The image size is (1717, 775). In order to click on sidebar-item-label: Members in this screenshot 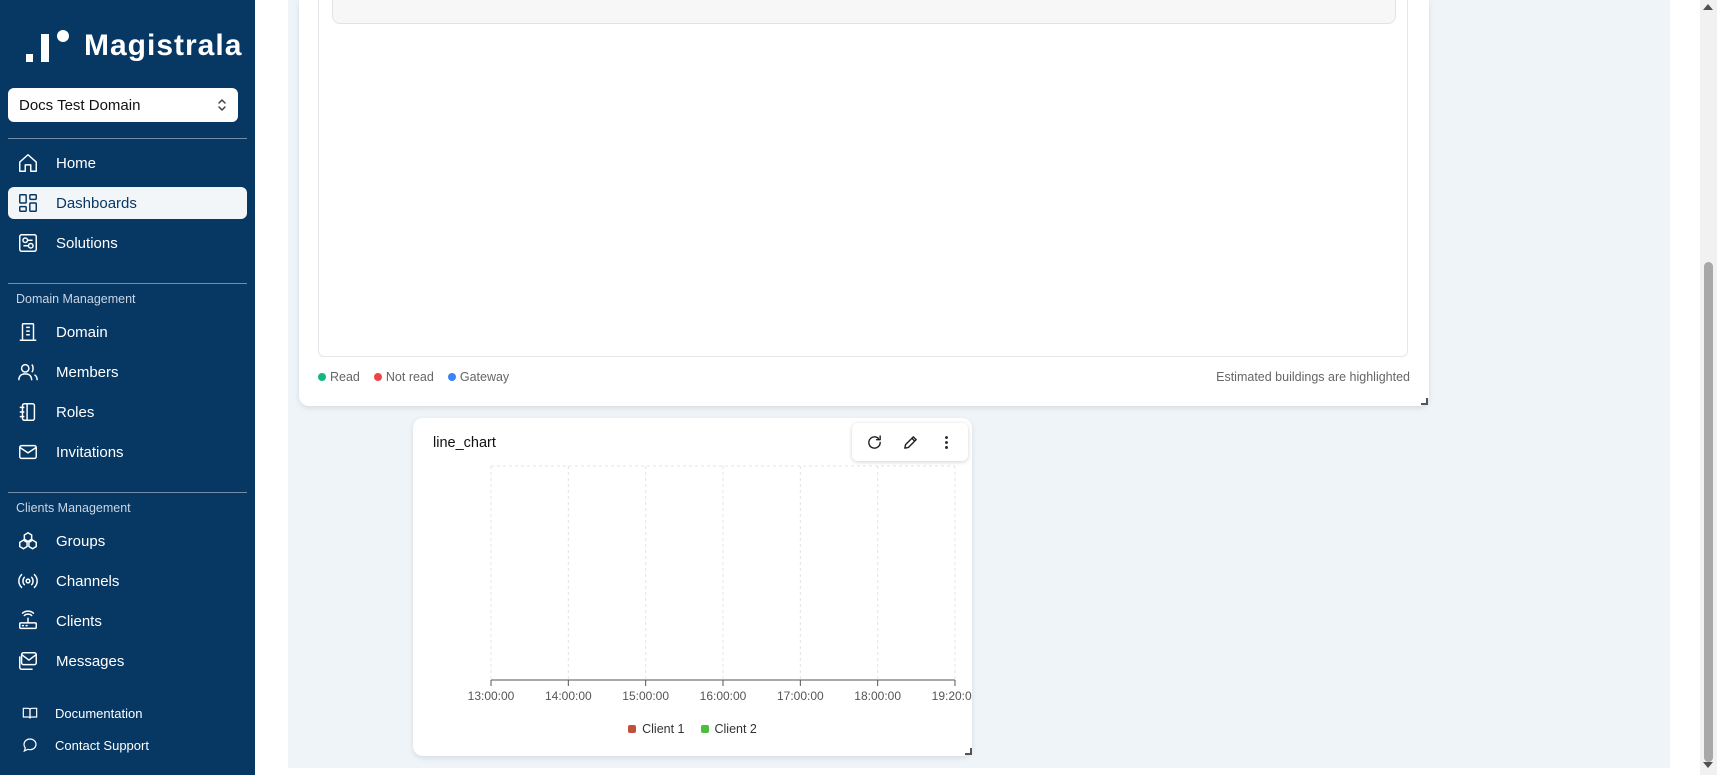, I will do `click(87, 372)`.